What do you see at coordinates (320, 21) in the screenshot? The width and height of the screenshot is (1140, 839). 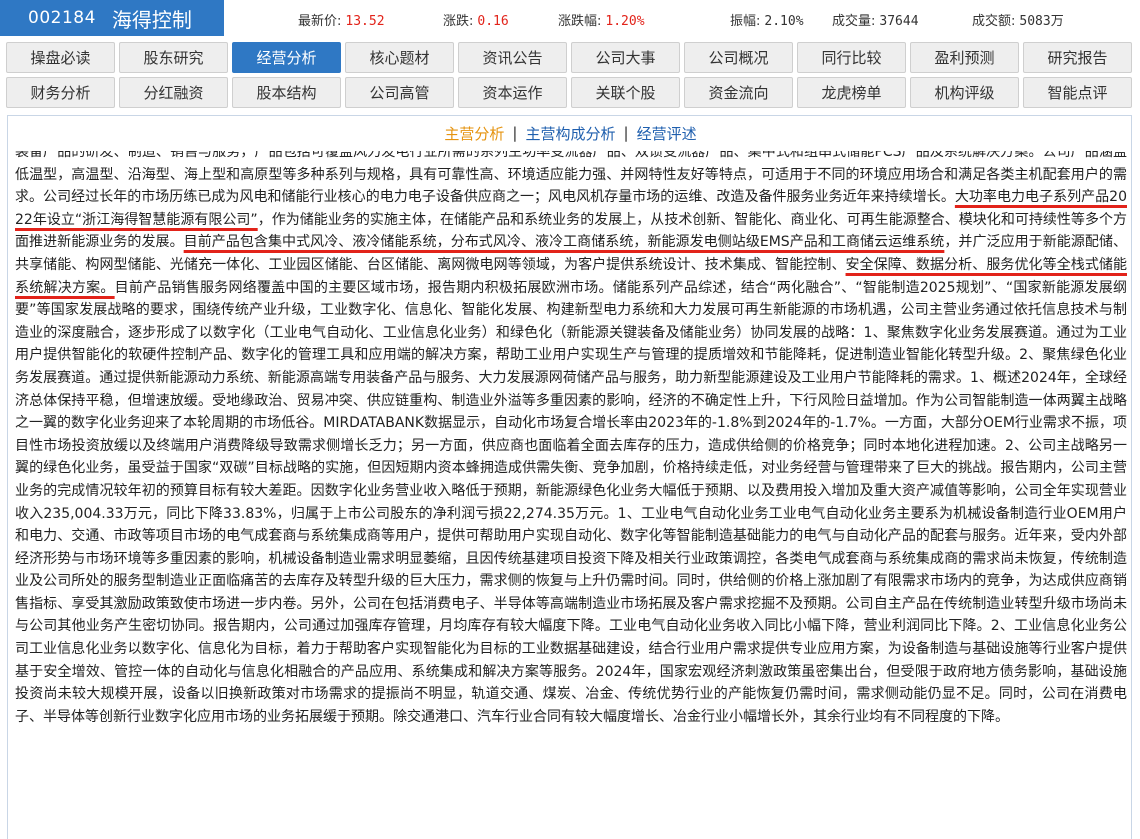 I see `quote-label: 最新价:` at bounding box center [320, 21].